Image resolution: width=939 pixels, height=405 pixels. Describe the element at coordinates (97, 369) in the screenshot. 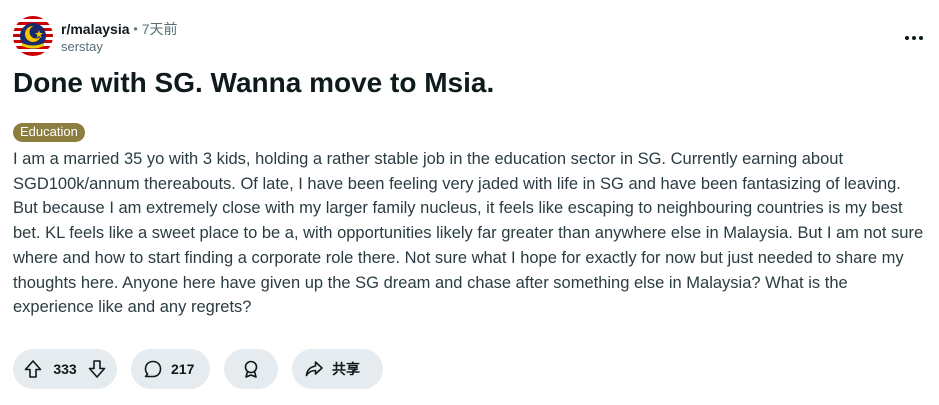

I see `downvote-arrow-icon` at that location.